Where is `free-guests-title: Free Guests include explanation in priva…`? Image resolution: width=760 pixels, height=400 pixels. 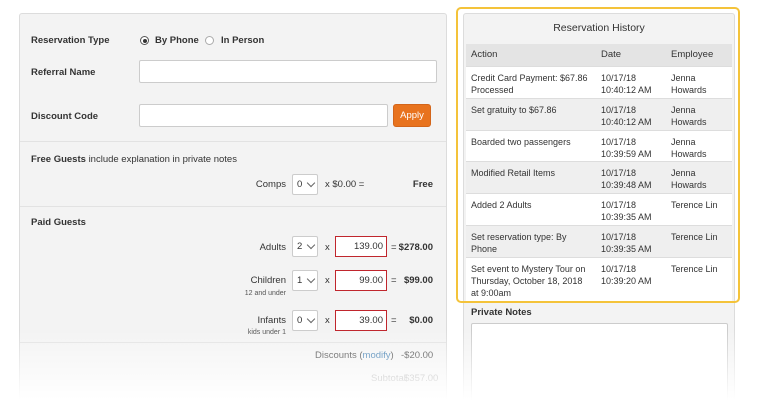
free-guests-title: Free Guests include explanation in priva… is located at coordinates (134, 159).